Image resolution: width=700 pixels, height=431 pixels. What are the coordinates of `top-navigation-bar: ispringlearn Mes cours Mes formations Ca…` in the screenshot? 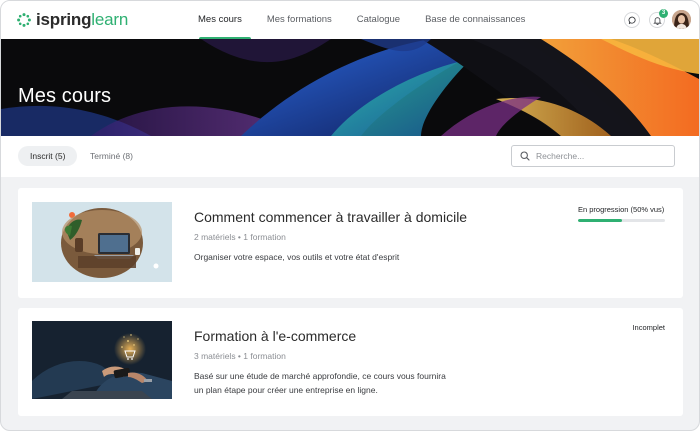 It's located at (350, 20).